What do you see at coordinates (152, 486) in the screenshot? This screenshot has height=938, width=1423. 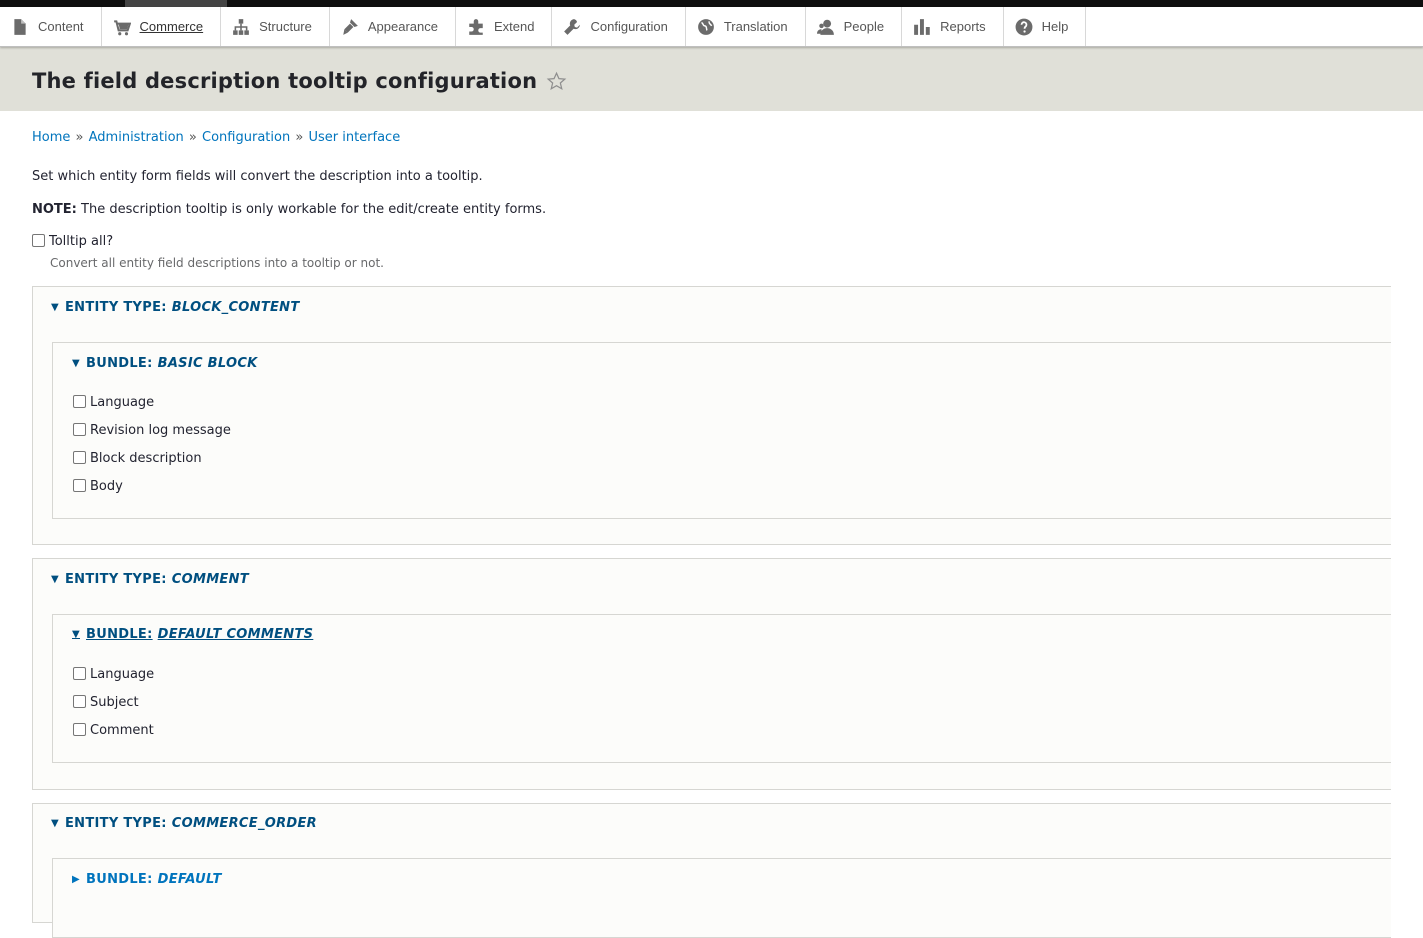 I see `field-option-body: Body` at bounding box center [152, 486].